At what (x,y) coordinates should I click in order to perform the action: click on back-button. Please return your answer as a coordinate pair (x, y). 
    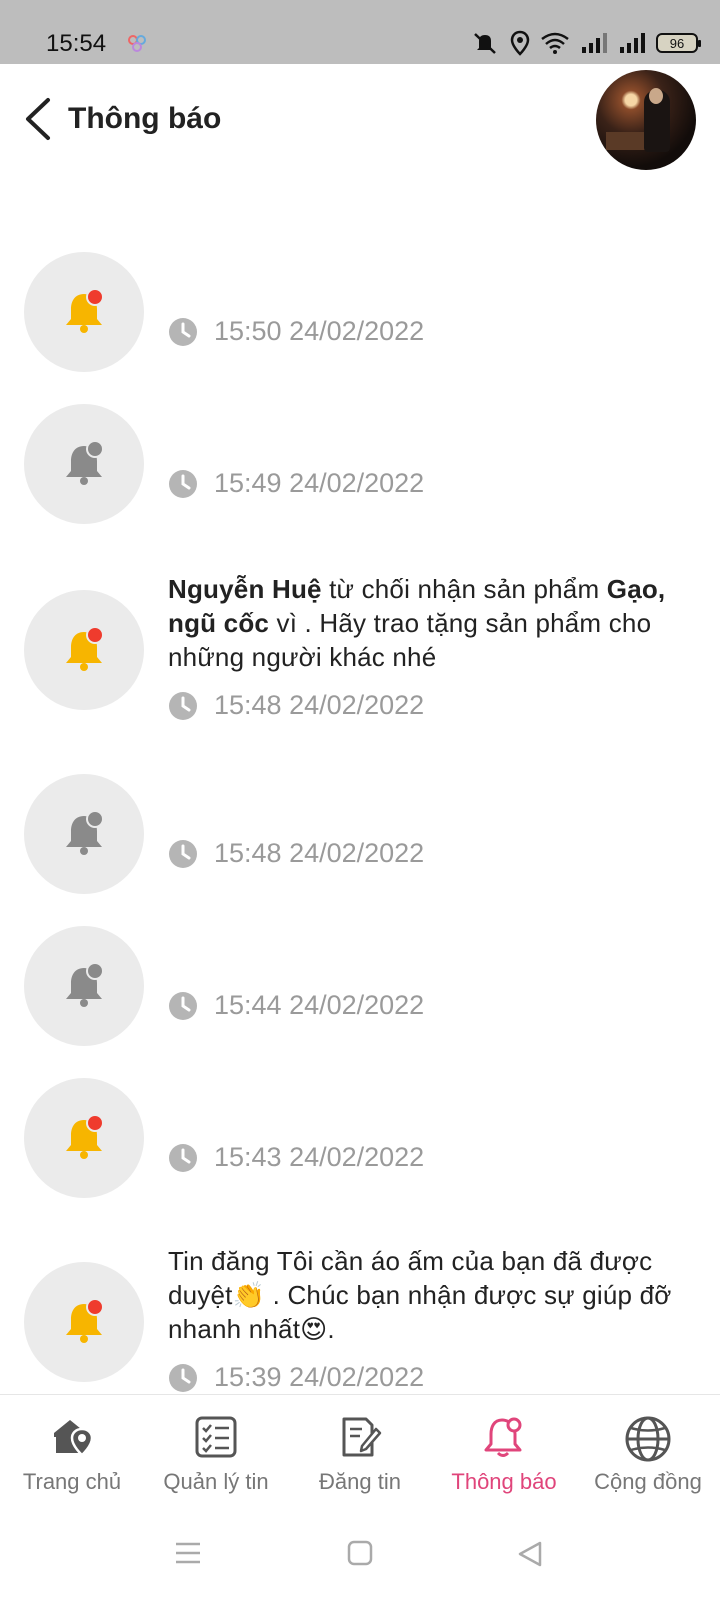
    Looking at the image, I should click on (40, 119).